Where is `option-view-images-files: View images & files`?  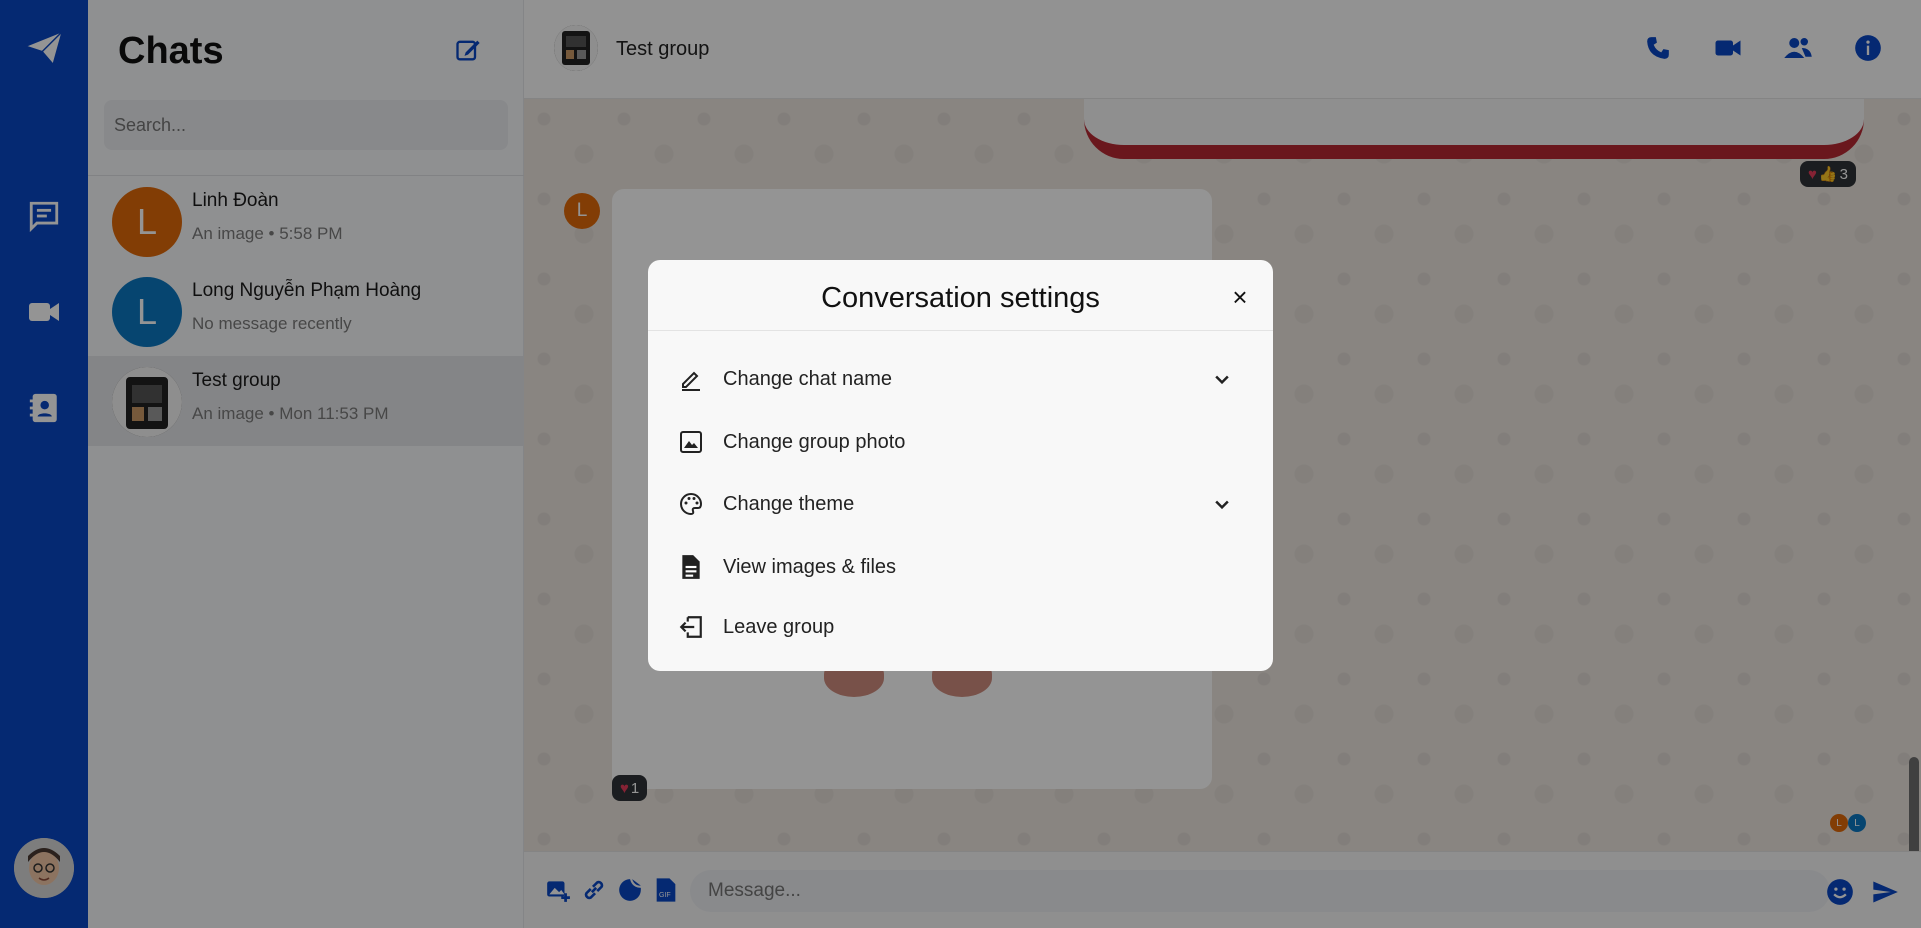
option-view-images-files: View images & files is located at coordinates (960, 567).